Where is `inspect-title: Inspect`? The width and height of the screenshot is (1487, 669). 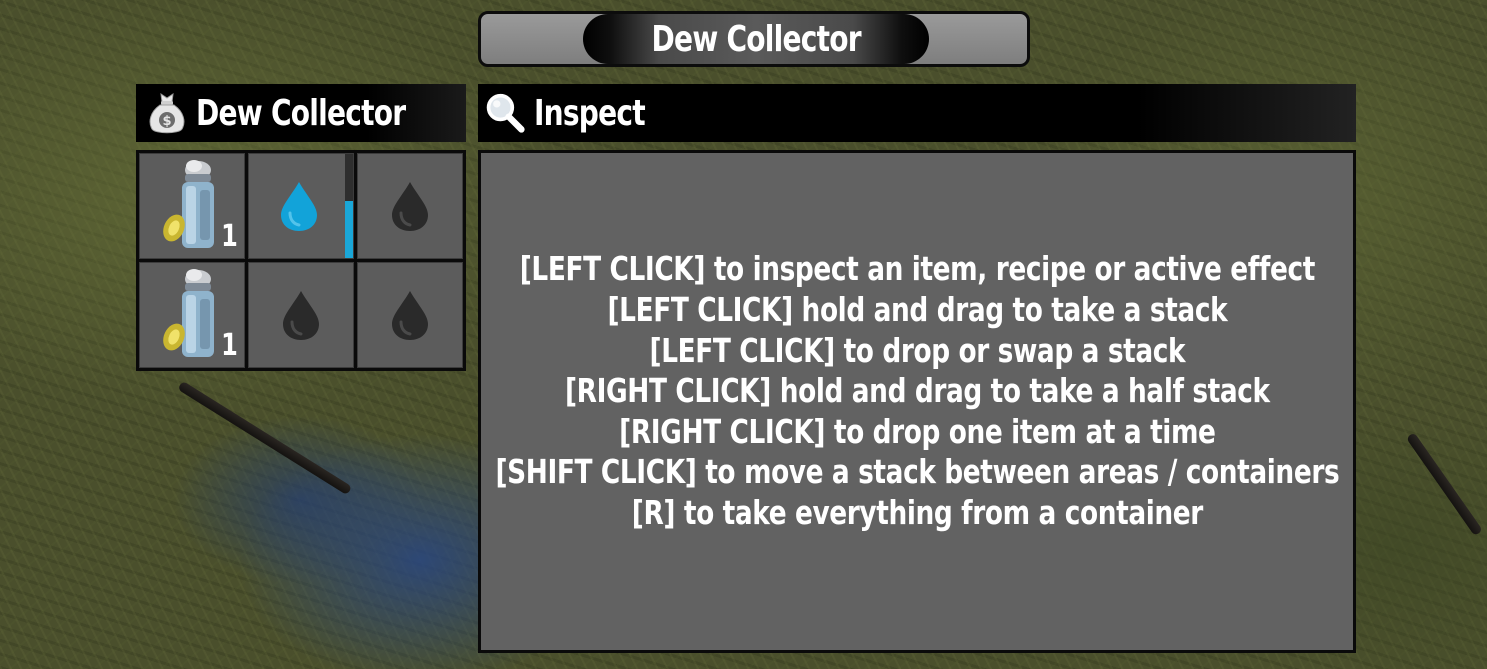
inspect-title: Inspect is located at coordinates (590, 113).